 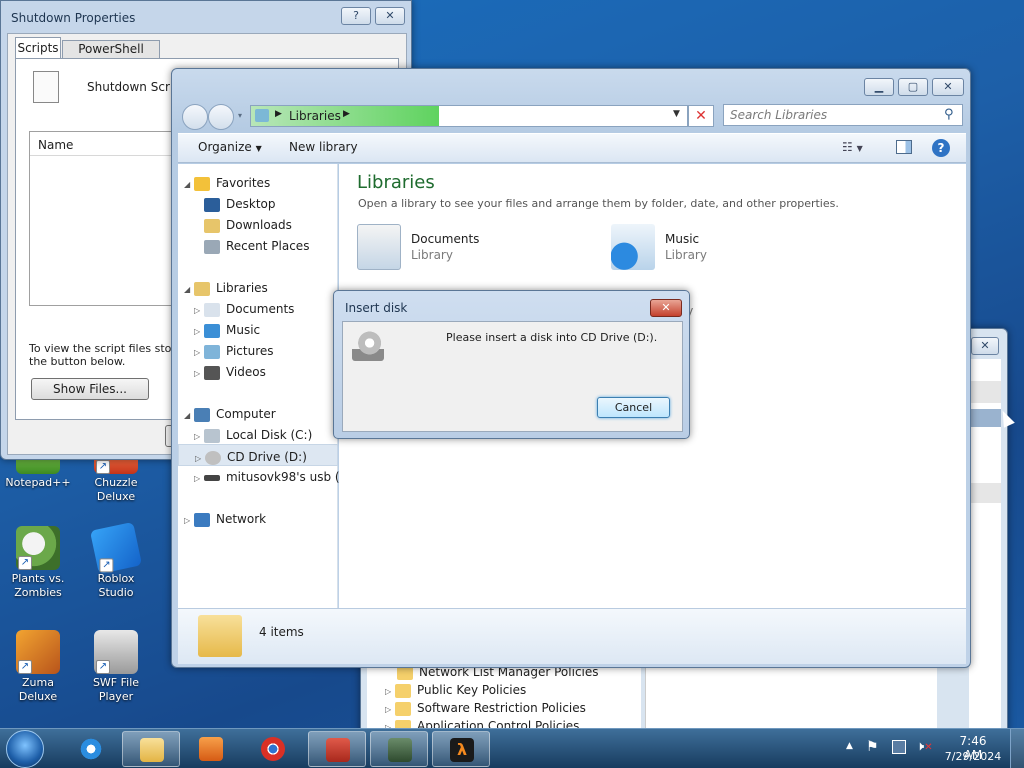 I want to click on forward-button, so click(x=221, y=117).